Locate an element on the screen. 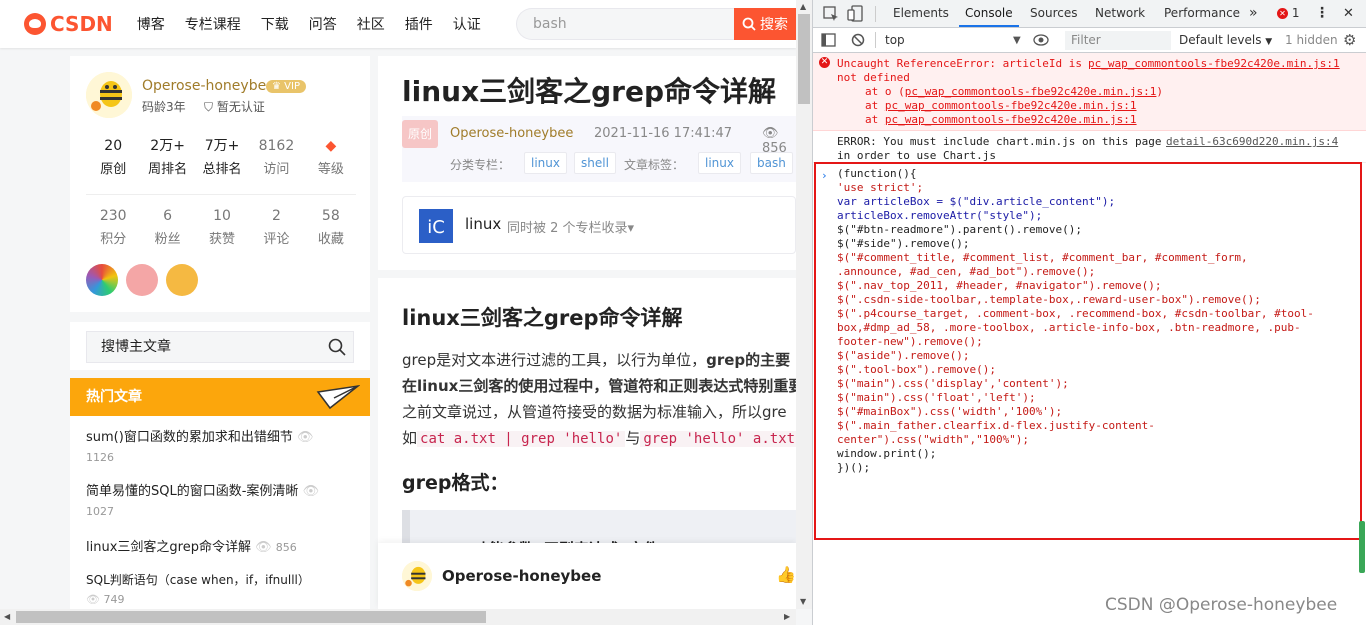 Image resolution: width=1366 pixels, height=625 pixels. nav-community: 社区 is located at coordinates (371, 24).